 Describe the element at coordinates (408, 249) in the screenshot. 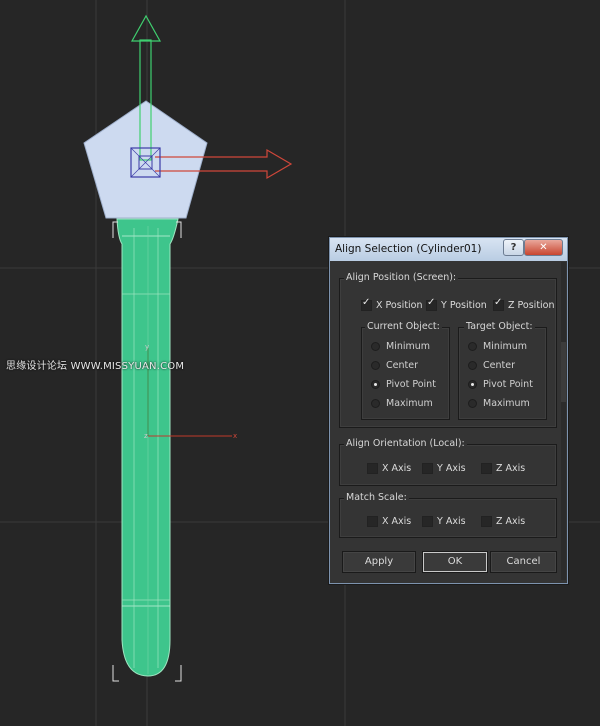

I see `dialog-title: Align Selection (Cylinder01)` at that location.